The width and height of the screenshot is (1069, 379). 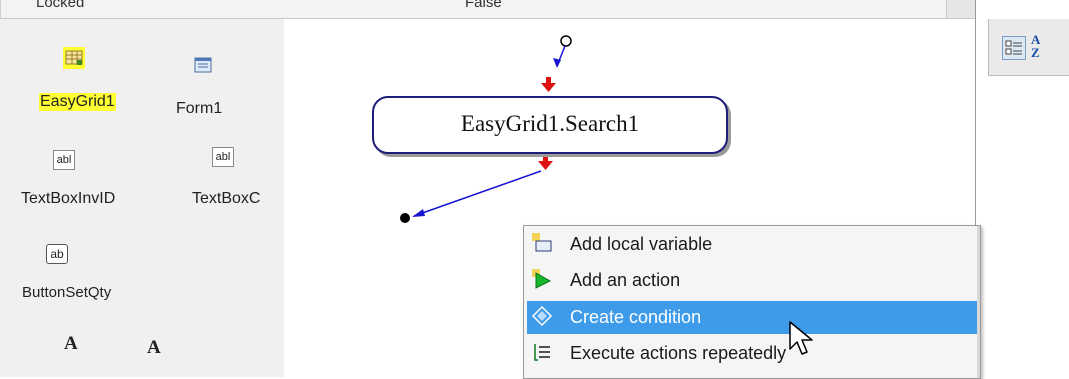 What do you see at coordinates (542, 281) in the screenshot?
I see `add-action-icon` at bounding box center [542, 281].